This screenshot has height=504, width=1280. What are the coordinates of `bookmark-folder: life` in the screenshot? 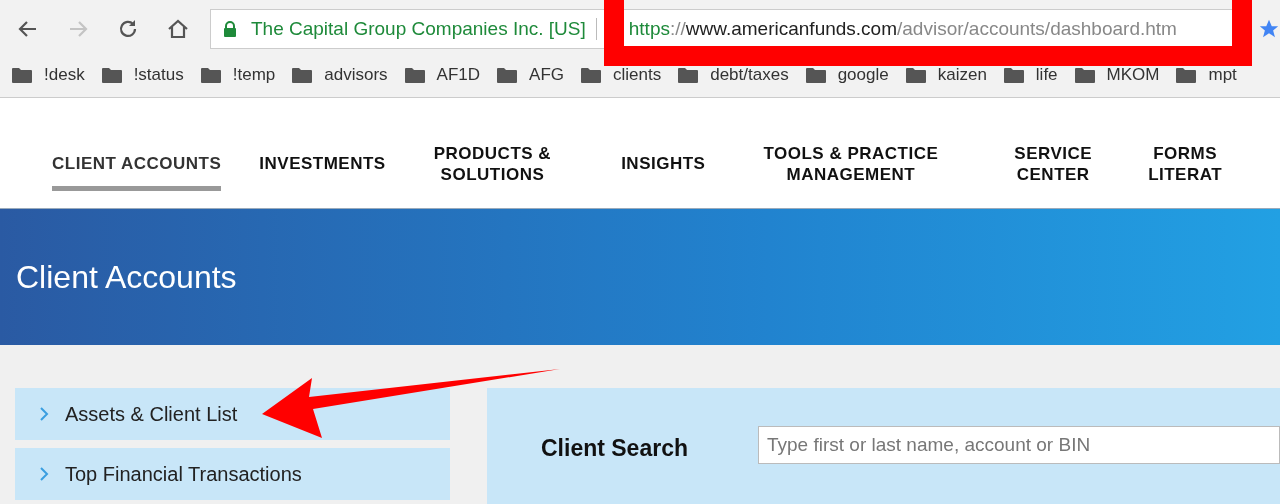 It's located at (1030, 75).